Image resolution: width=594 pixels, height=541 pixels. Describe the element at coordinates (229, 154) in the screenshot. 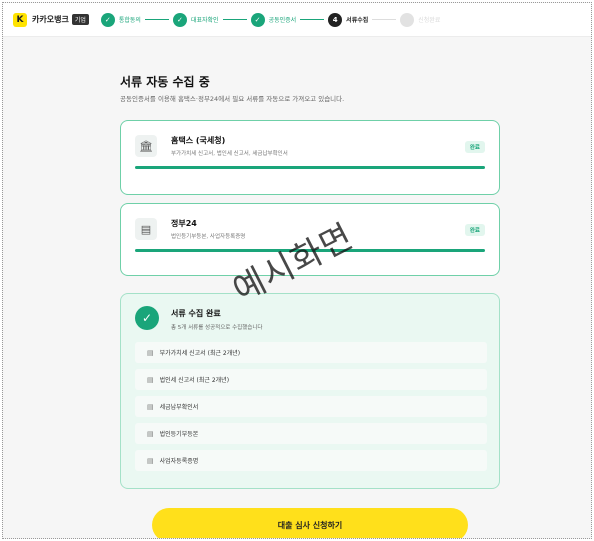

I see `source-desc: 부가가치세 신고서, 법인세 신고서, 세금납부확인서` at that location.